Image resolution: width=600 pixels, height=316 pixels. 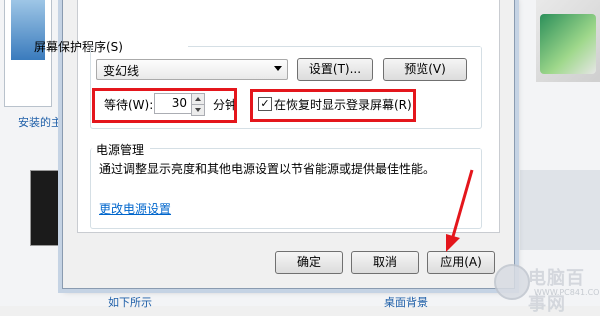 I want to click on watermark-logo-icon, so click(x=512, y=282).